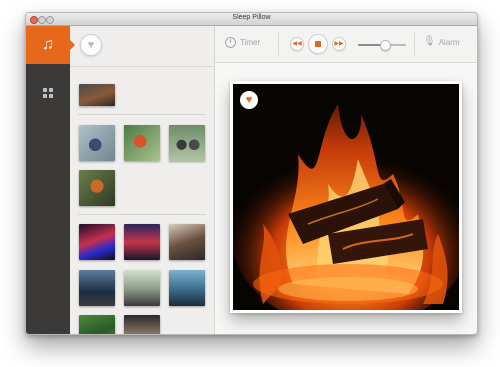  I want to click on title-bar: Sleep Pillow, so click(251, 19).